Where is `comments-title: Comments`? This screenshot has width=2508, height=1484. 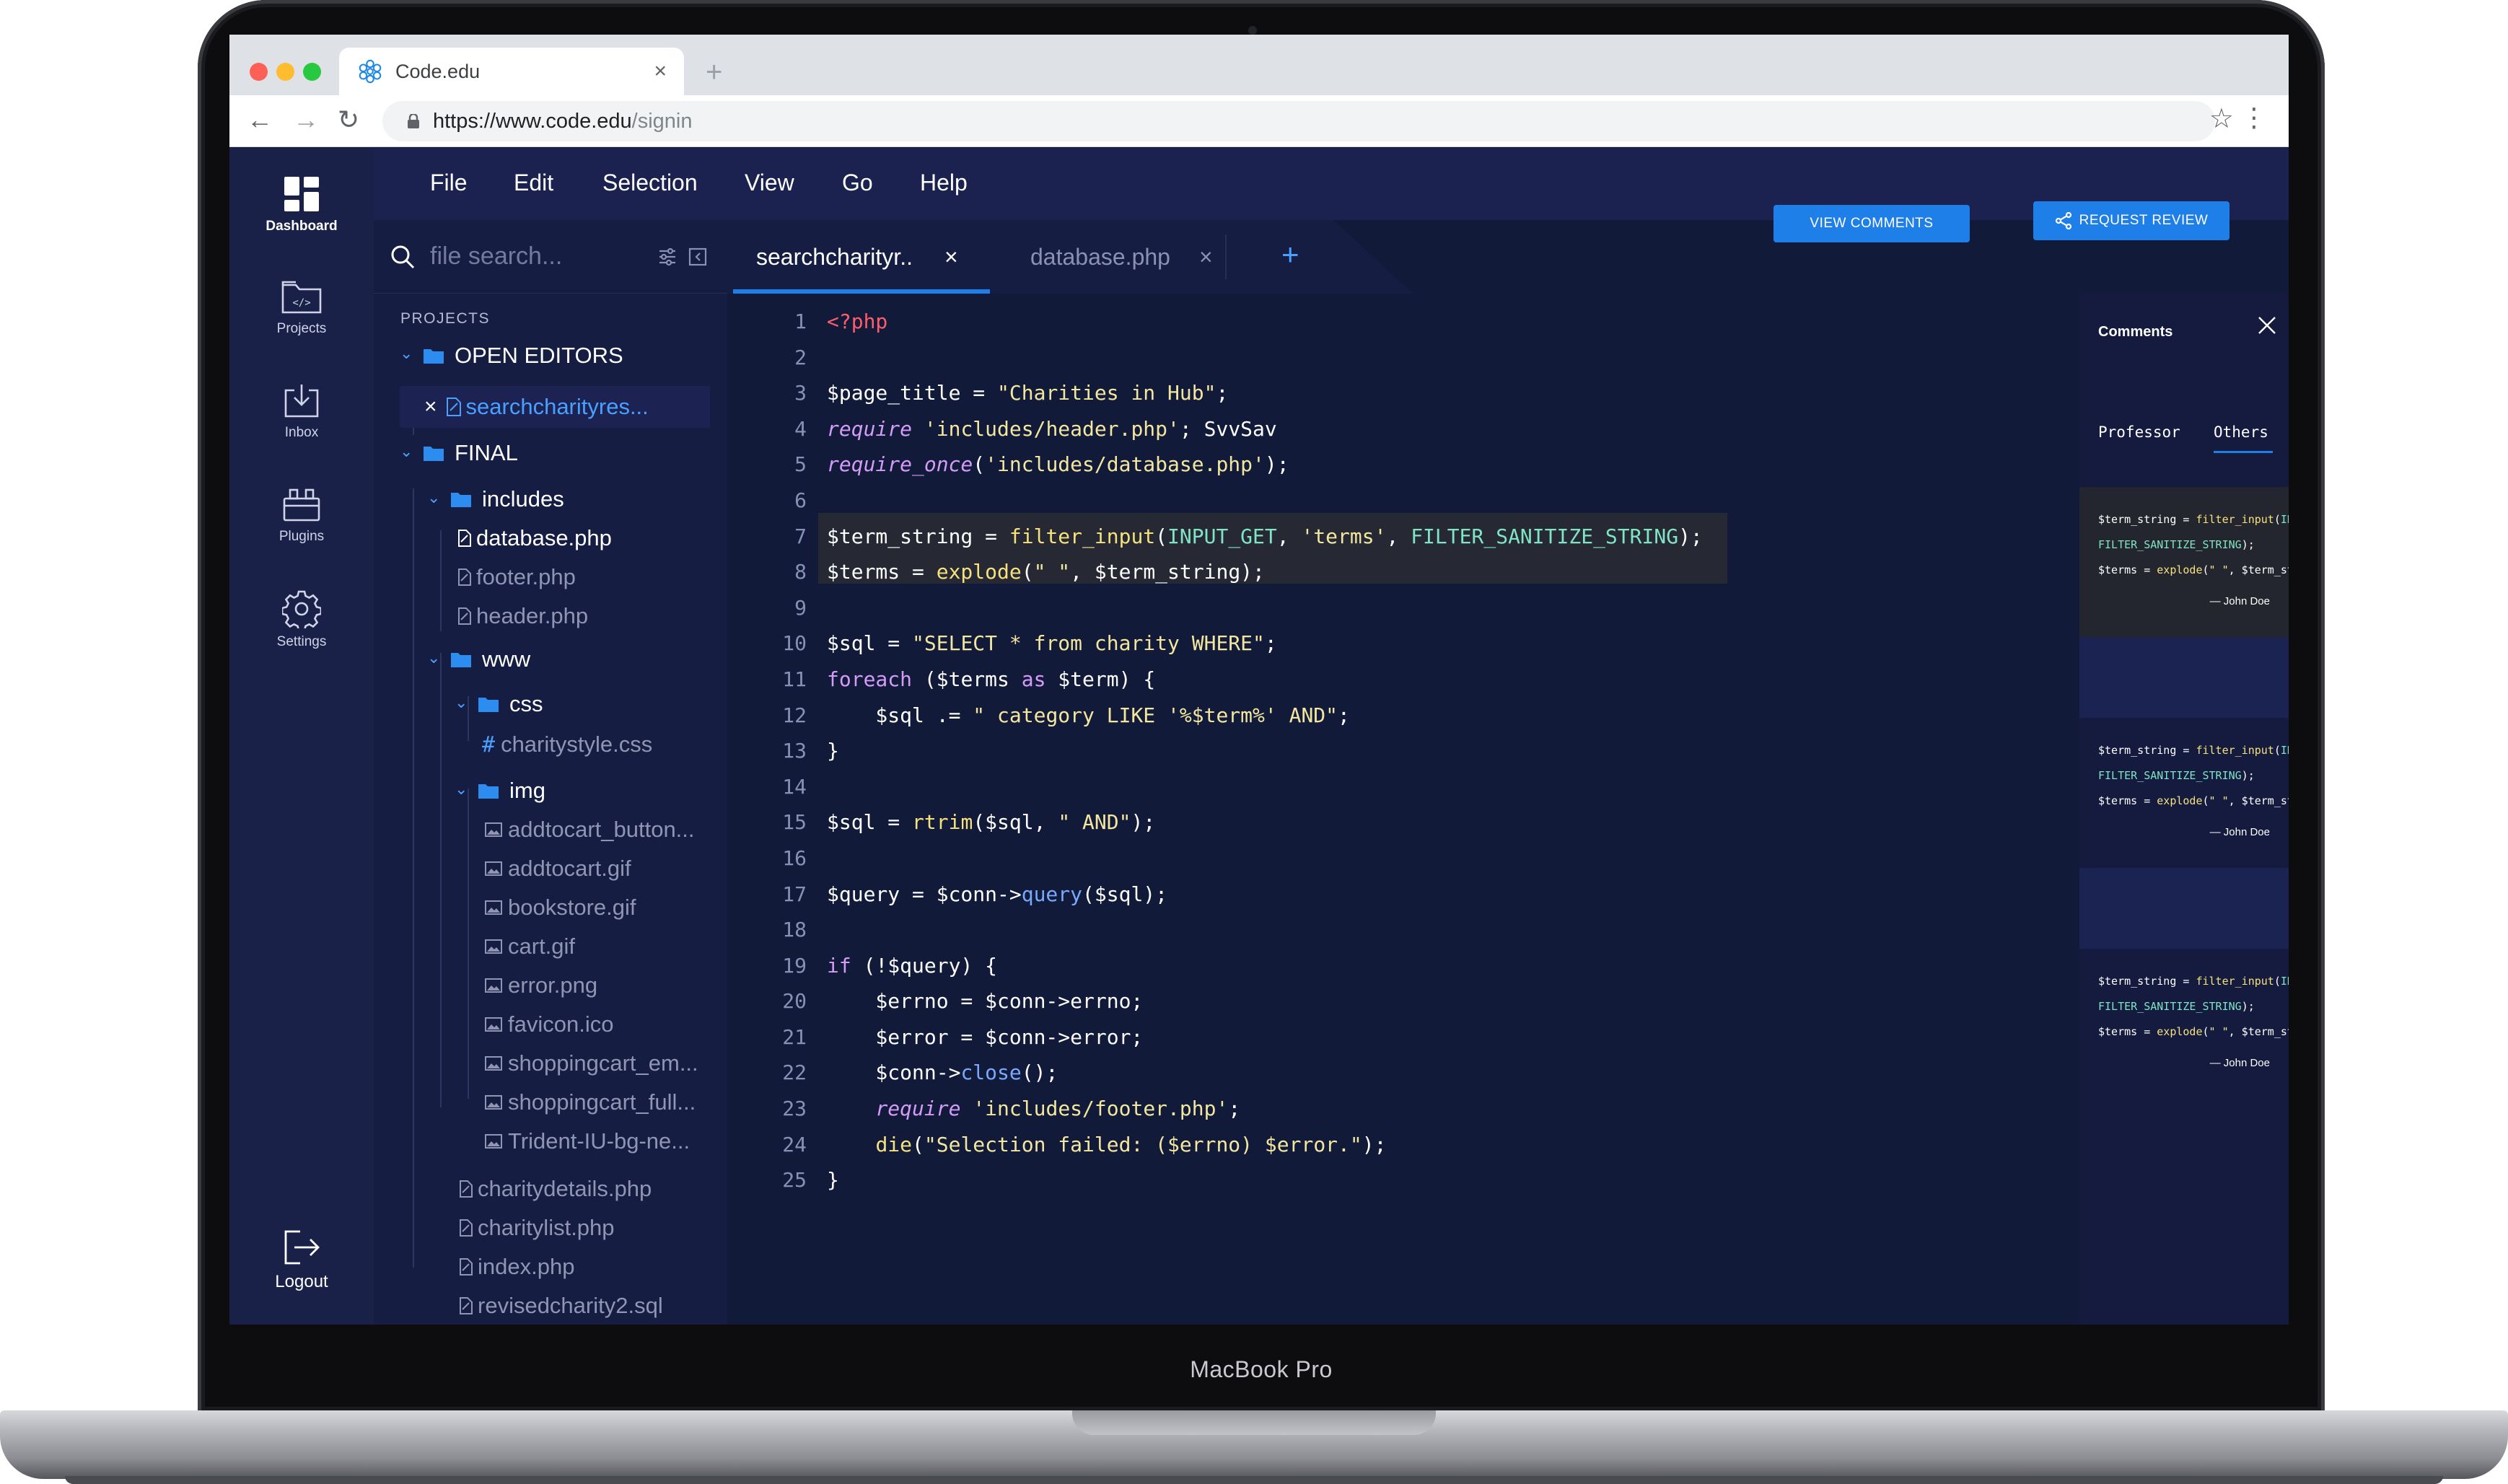
comments-title: Comments is located at coordinates (2135, 332).